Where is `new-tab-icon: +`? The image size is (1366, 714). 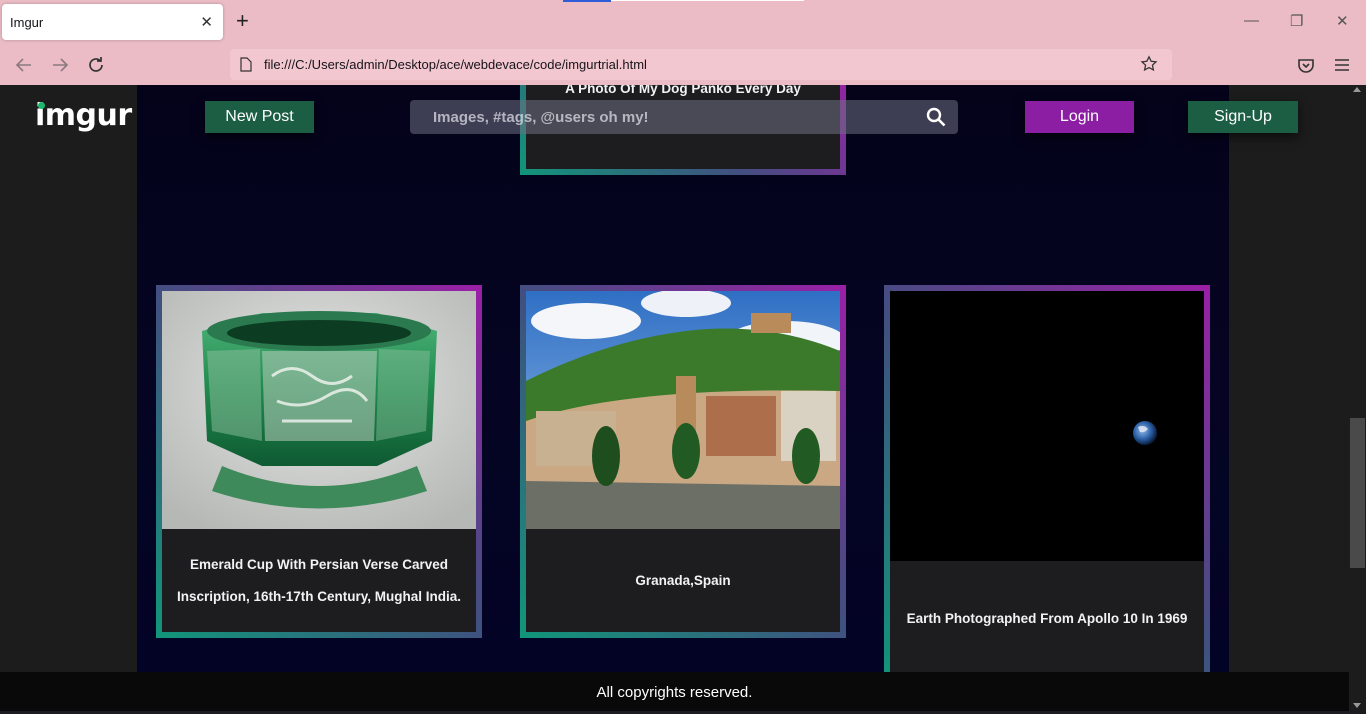
new-tab-icon: + is located at coordinates (242, 21).